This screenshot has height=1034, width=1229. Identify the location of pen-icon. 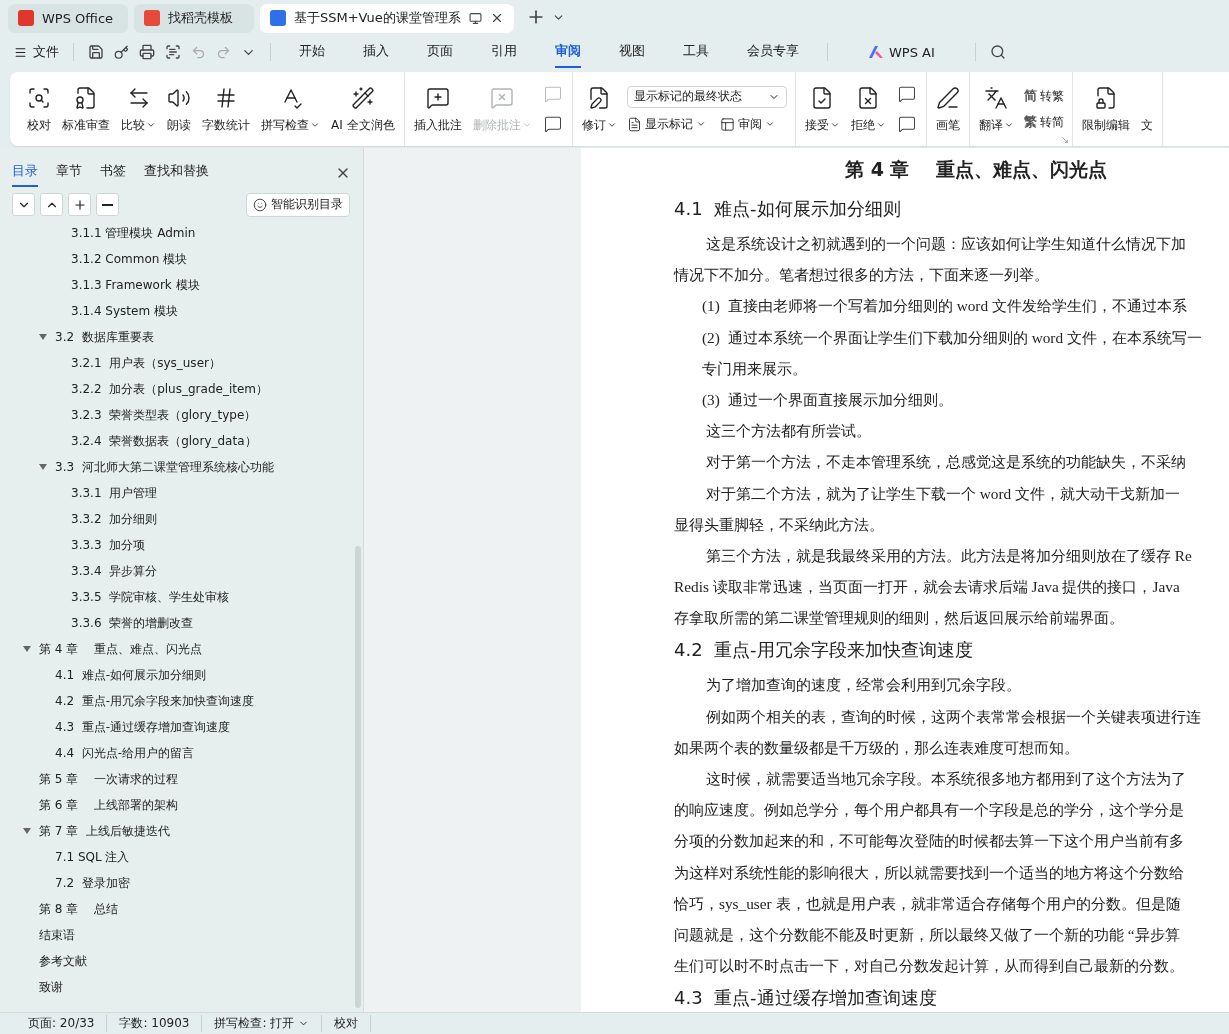
(947, 97).